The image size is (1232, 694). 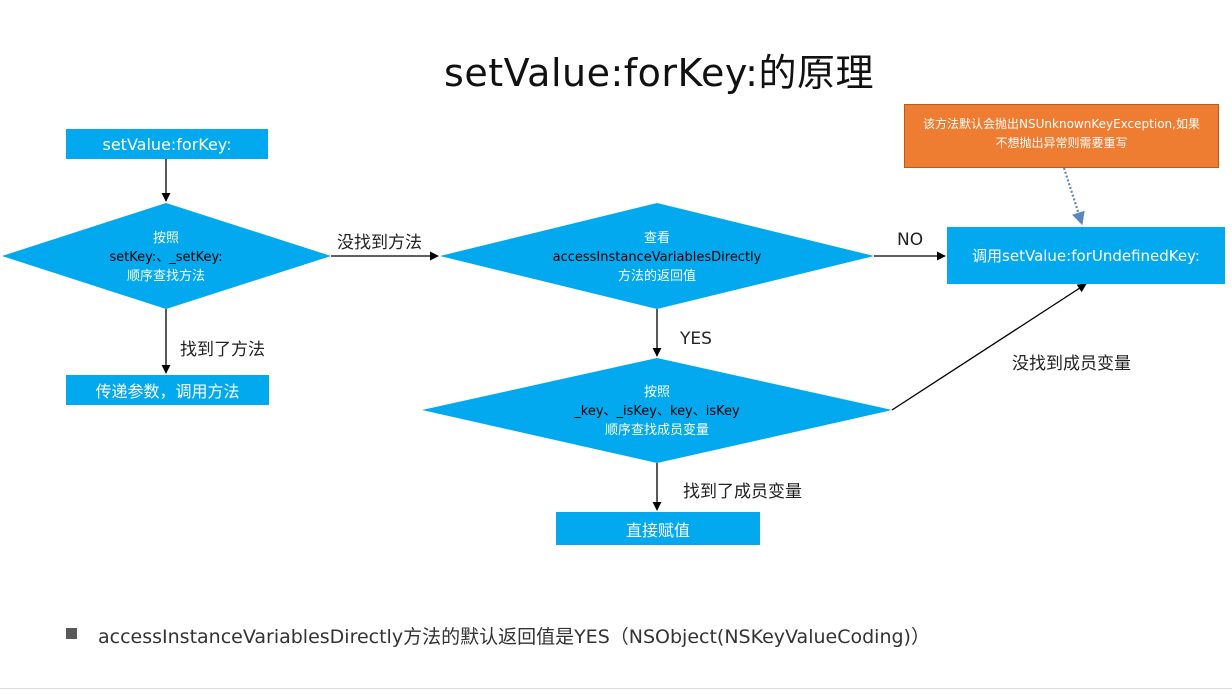 I want to click on edge-label-yes: YES, so click(x=696, y=339).